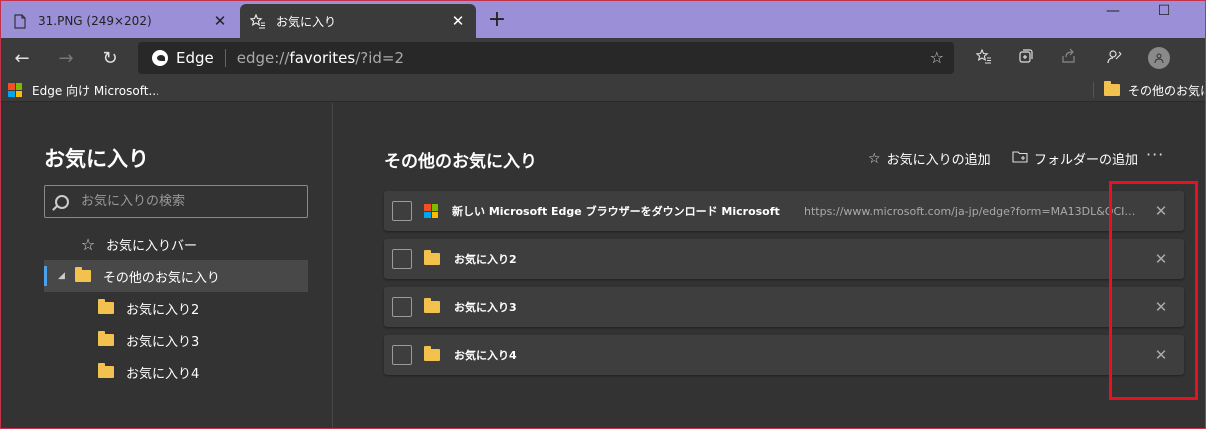  I want to click on selection-indicator, so click(45, 276).